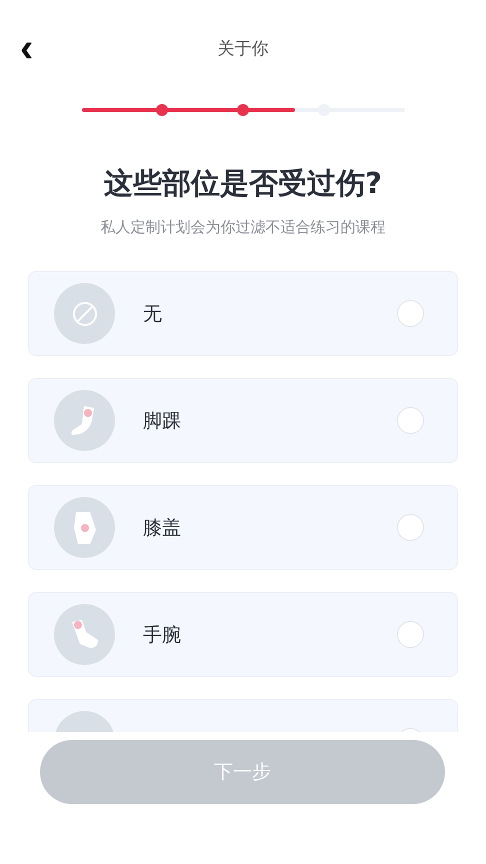 Image resolution: width=486 pixels, height=864 pixels. What do you see at coordinates (243, 527) in the screenshot?
I see `option-card: 膝盖` at bounding box center [243, 527].